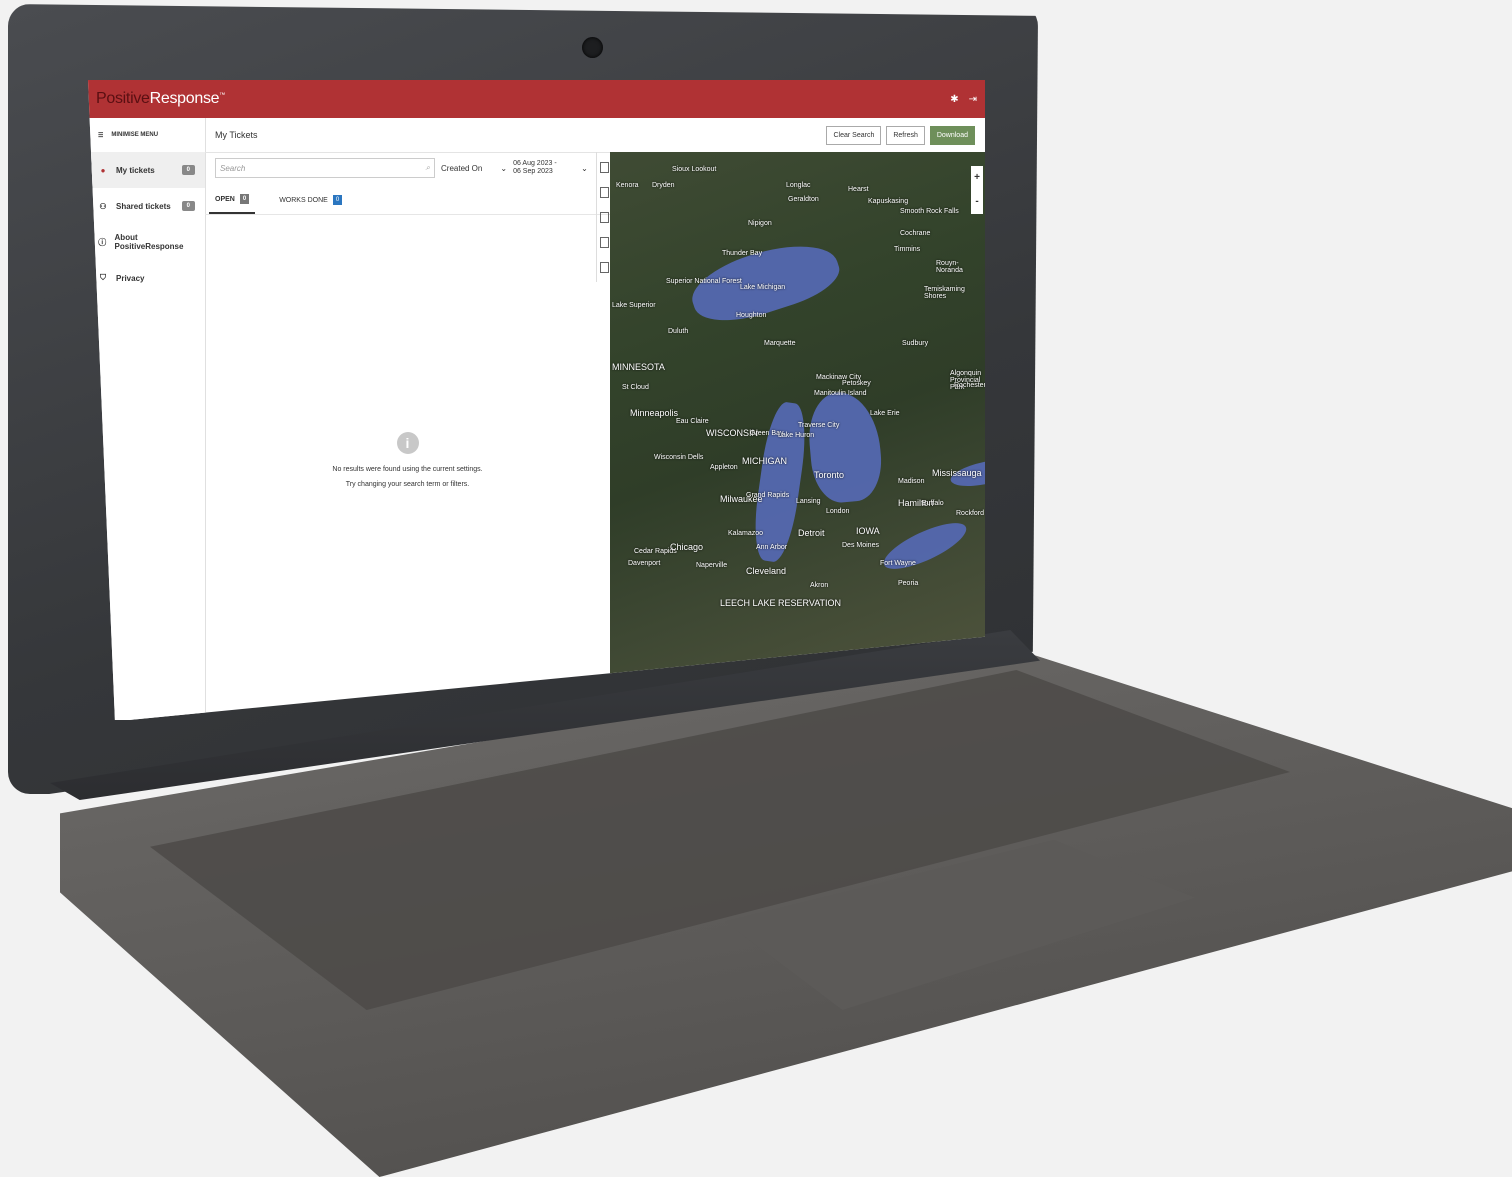  What do you see at coordinates (760, 223) in the screenshot?
I see `map-place-label: Nipigon` at bounding box center [760, 223].